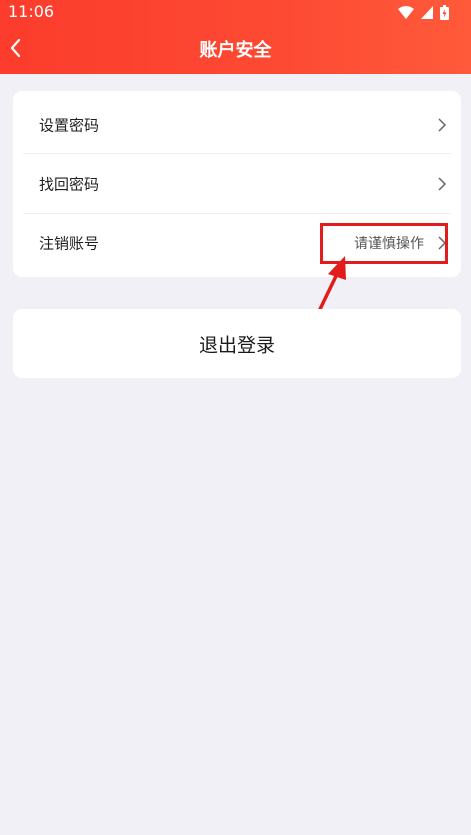 This screenshot has width=471, height=835. I want to click on logout-button: 退出登录, so click(237, 343).